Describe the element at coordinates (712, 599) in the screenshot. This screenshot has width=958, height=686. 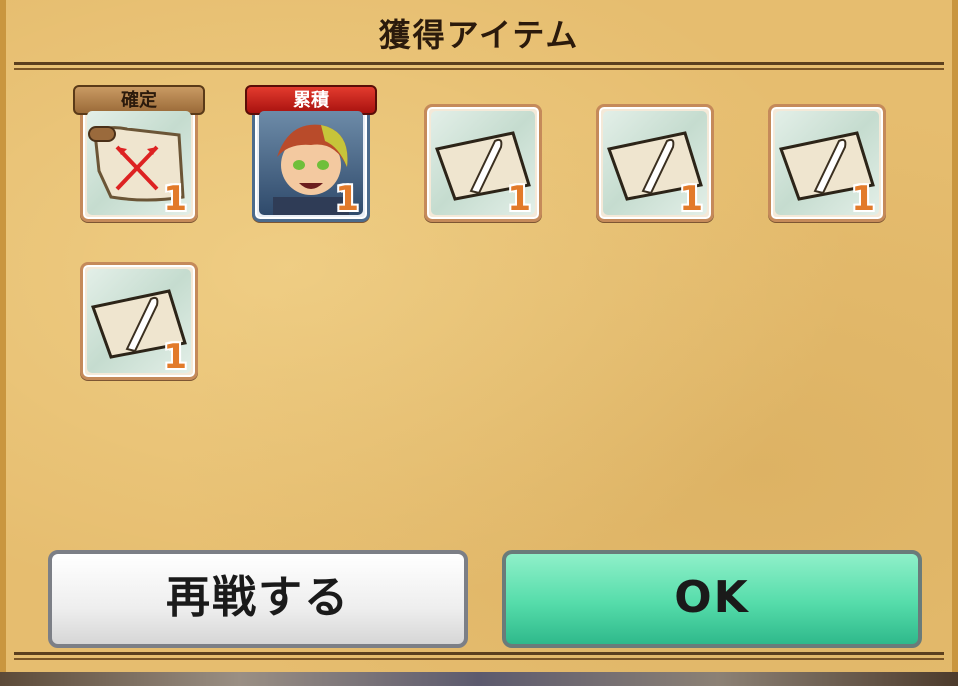
I see `ok-button: OK` at that location.